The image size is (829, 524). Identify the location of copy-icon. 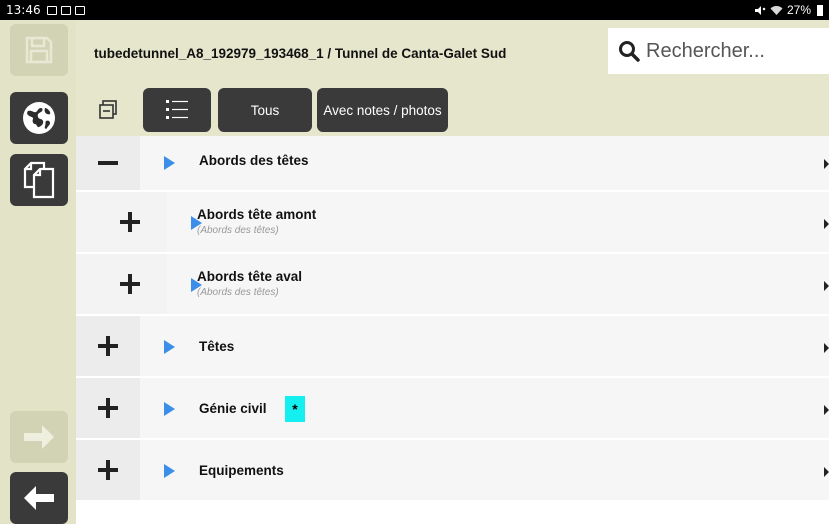
(39, 180).